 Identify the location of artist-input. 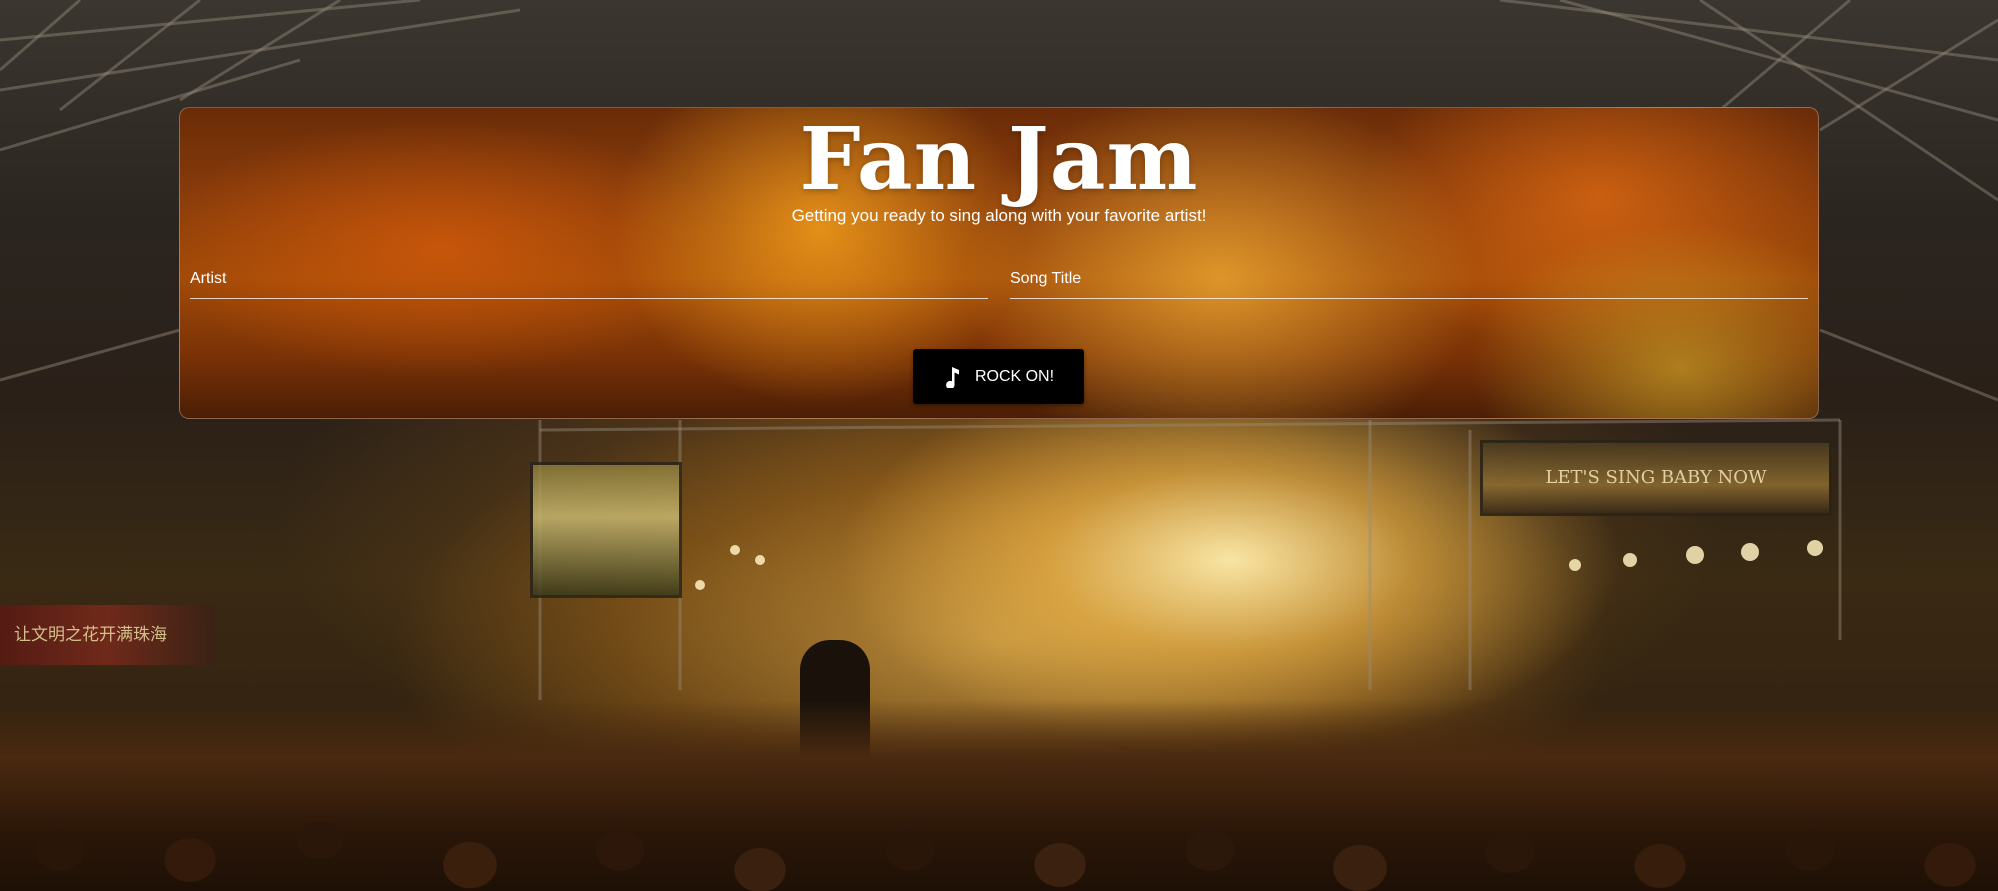
(589, 279).